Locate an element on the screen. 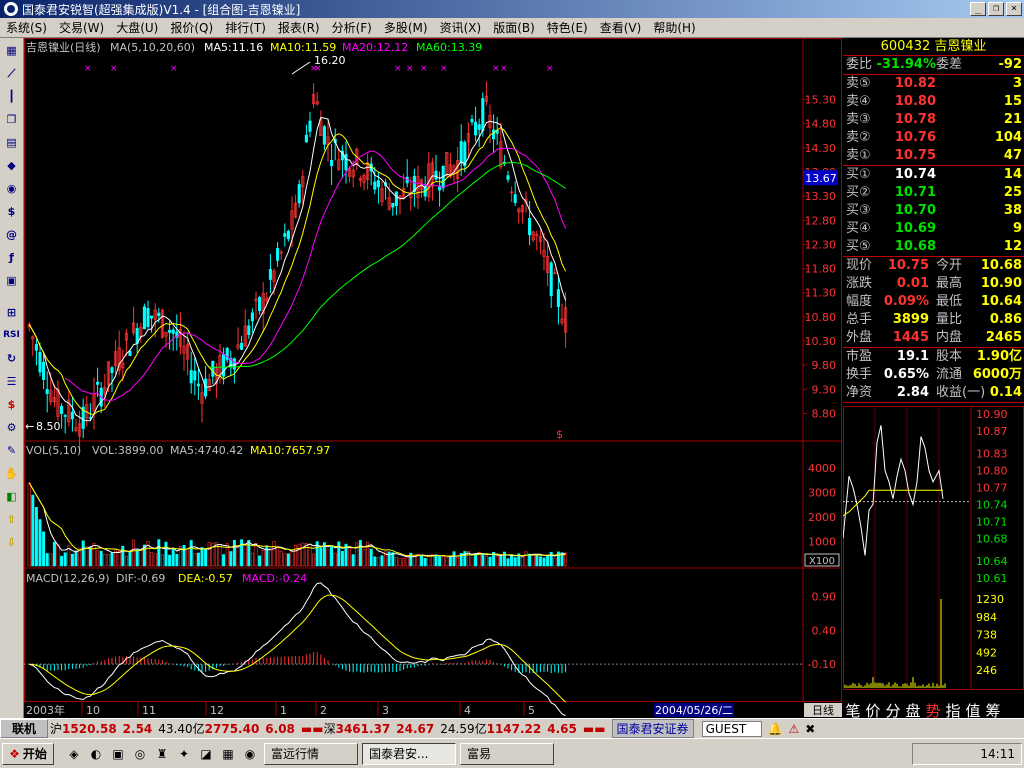  tray-x-icon: ✖ is located at coordinates (810, 729).